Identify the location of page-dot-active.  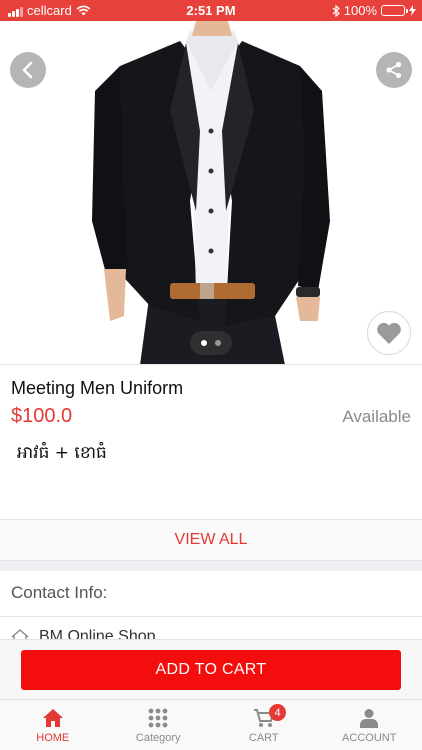
(204, 343).